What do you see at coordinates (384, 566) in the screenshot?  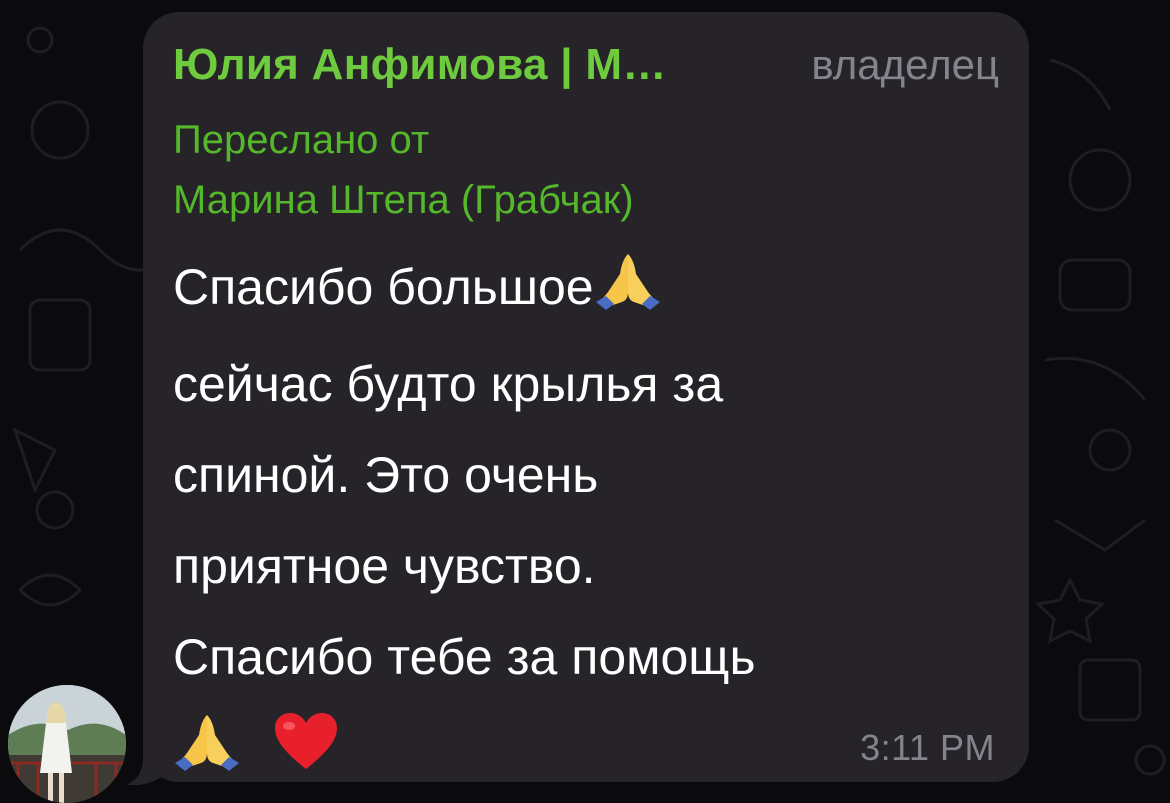 I see `message-line: приятное чувство.` at bounding box center [384, 566].